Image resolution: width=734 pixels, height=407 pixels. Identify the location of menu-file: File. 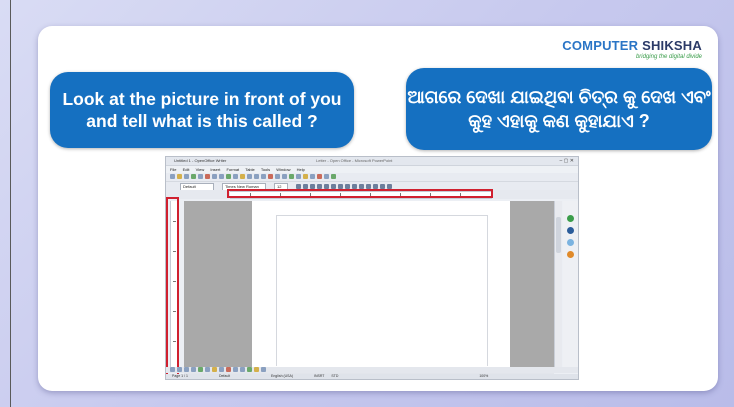
(173, 169).